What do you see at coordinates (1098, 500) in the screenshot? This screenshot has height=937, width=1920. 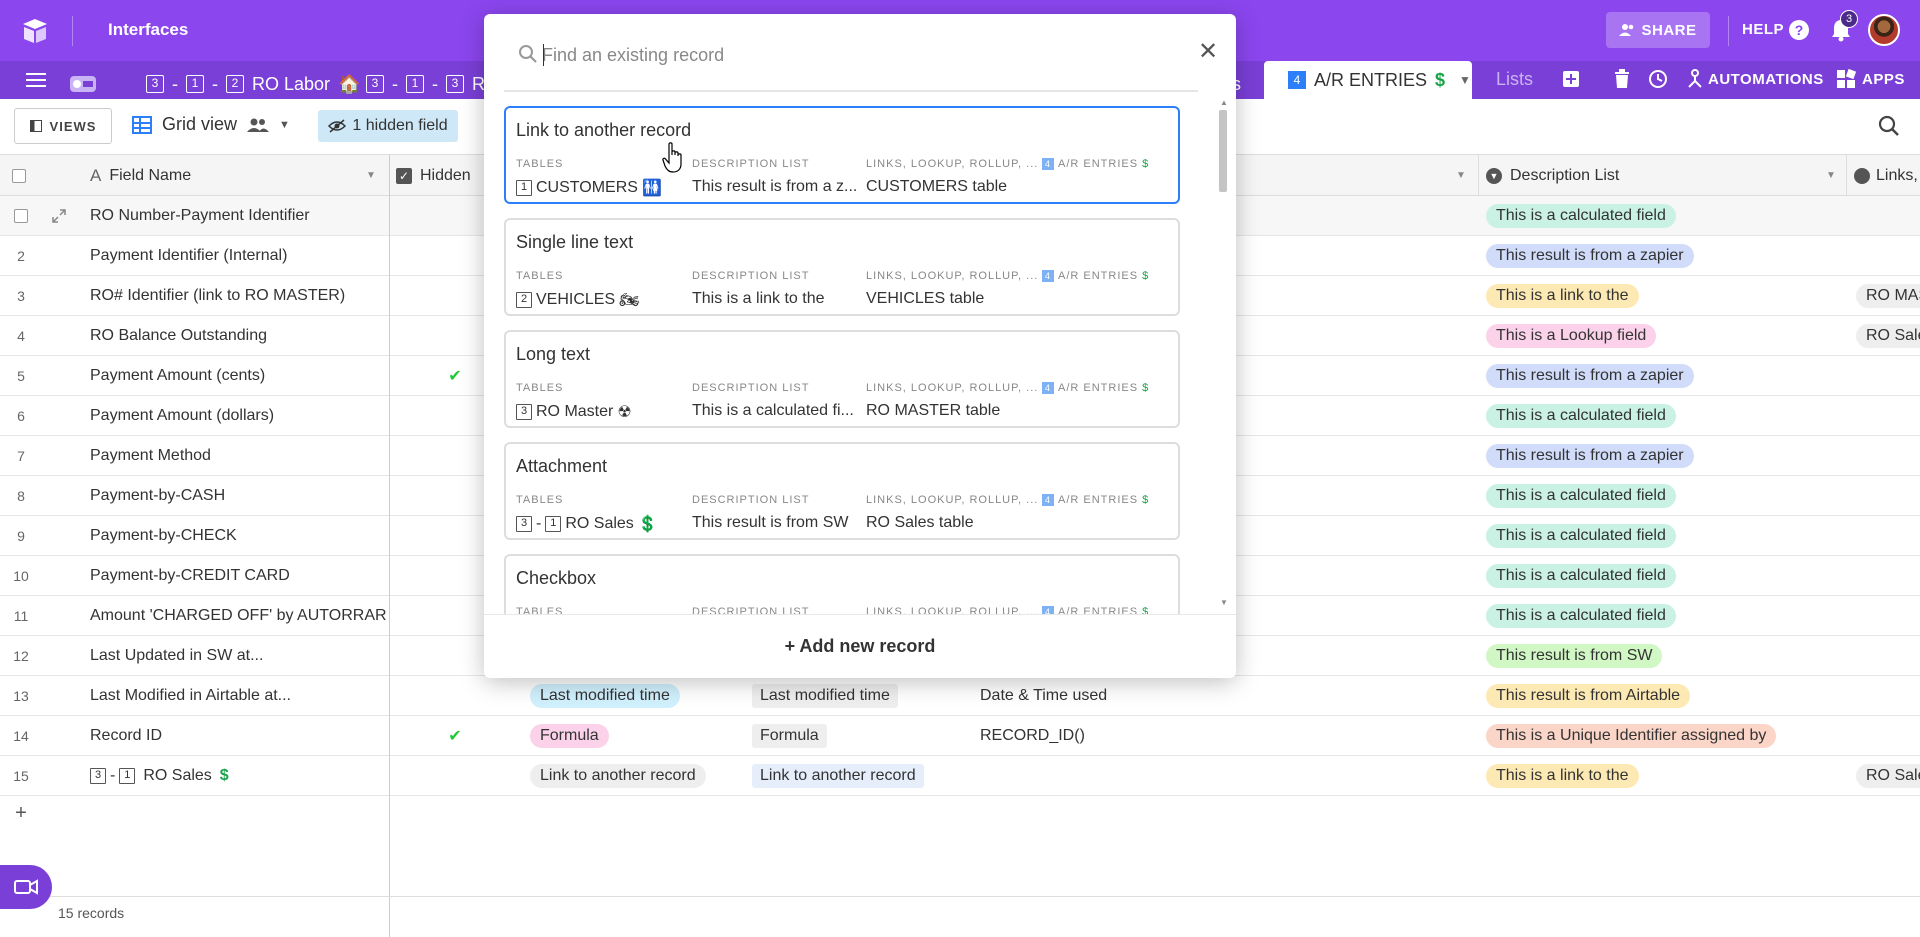 I see `ar-entries-text: A/R ENTRIES` at bounding box center [1098, 500].